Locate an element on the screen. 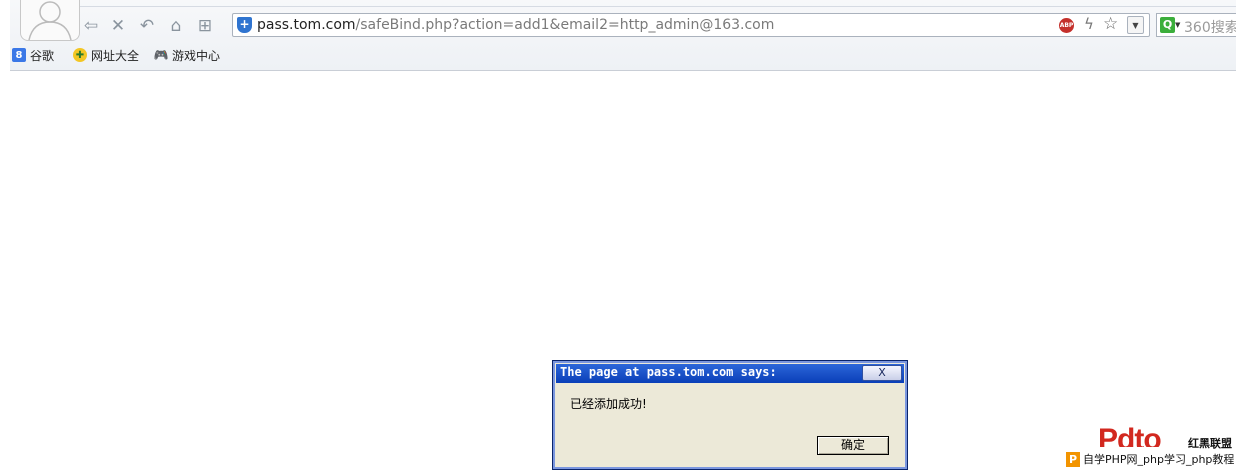  watermark-tag: 红黑联盟 is located at coordinates (1210, 443).